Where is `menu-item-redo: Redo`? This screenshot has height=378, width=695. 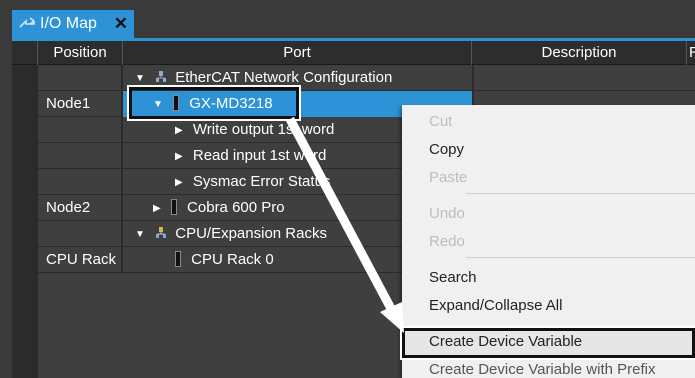 menu-item-redo: Redo is located at coordinates (447, 241).